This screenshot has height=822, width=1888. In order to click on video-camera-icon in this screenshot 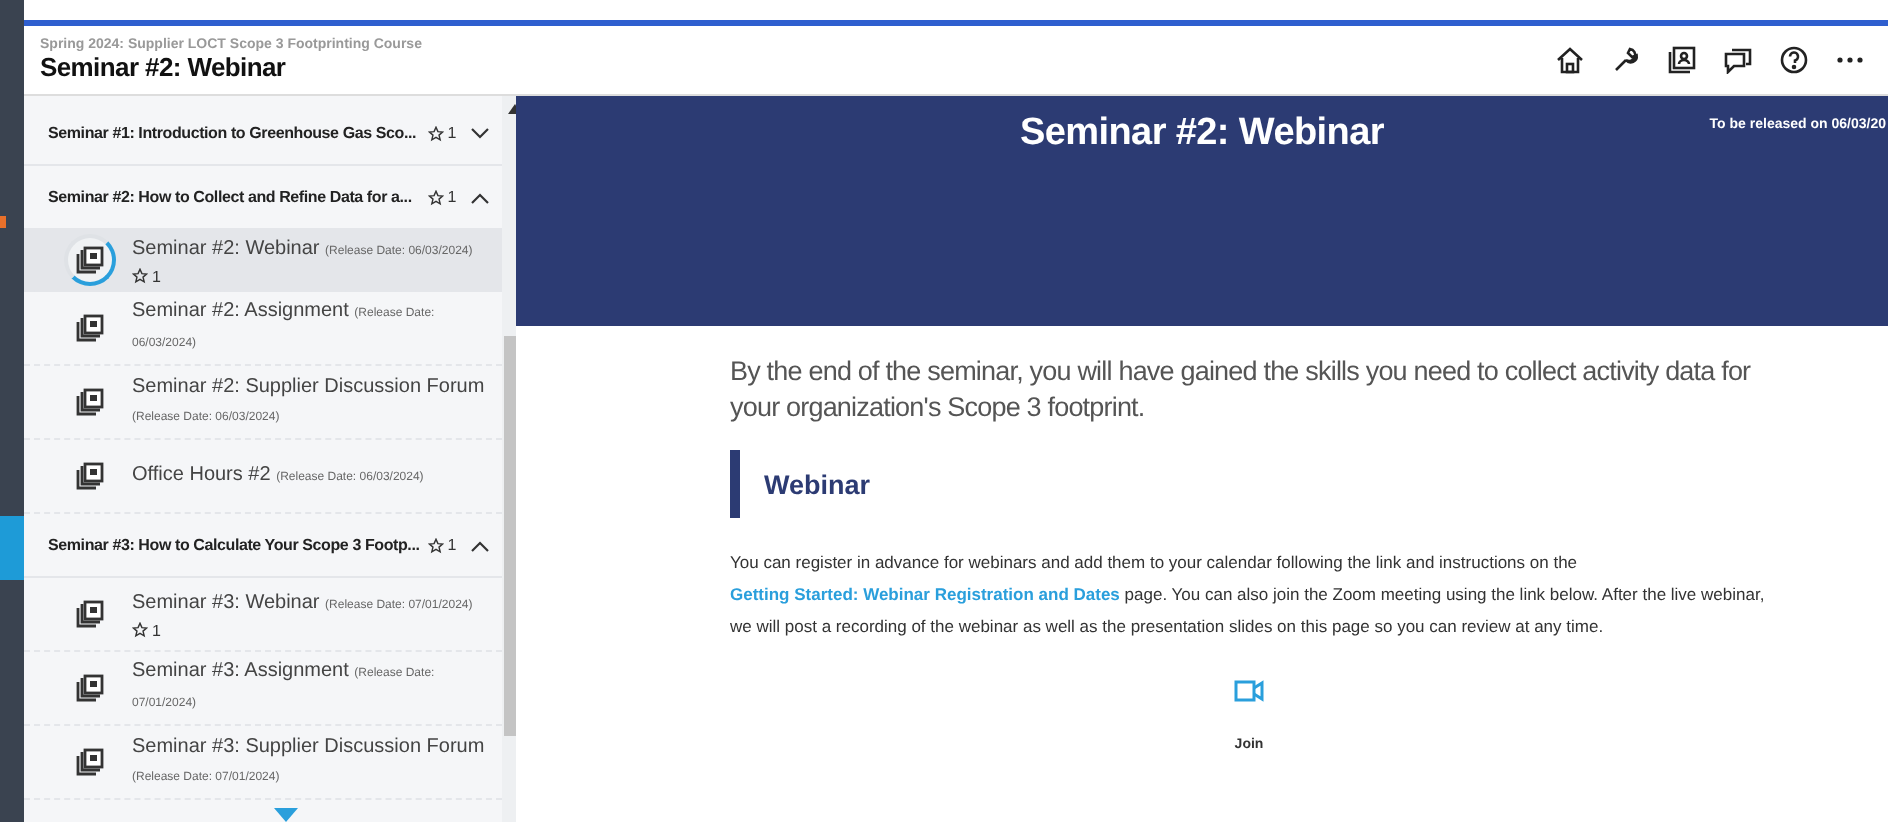, I will do `click(1249, 691)`.